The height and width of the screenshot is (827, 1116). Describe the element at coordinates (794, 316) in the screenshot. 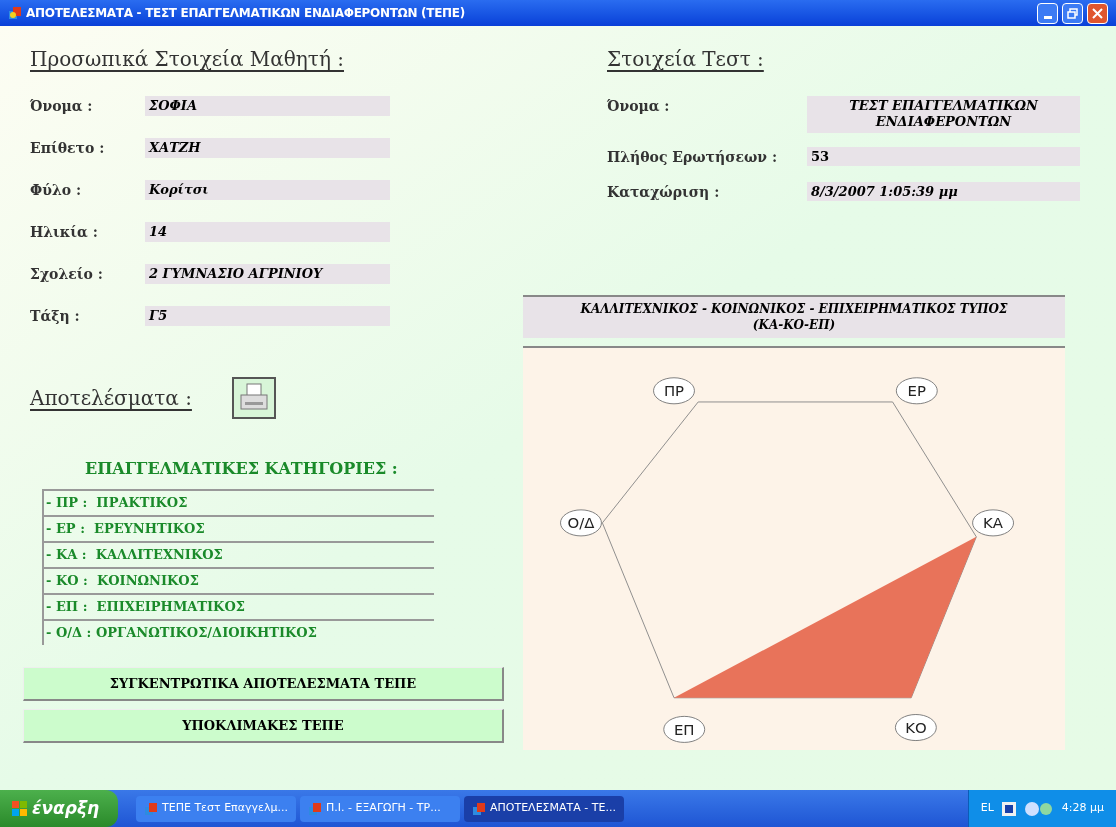

I see `profile-title: ΚΑΛΛΙΤΕΧΝΙΚΟΣ - ΚΟΙΝΩΝΙΚΟΣ - ΕΠΙΧΕΙΡΗΜΑΤΙΚΟΣ ΤΥΠΟΣ (ΚΑ-ΚΟ-ΕΠ)` at that location.